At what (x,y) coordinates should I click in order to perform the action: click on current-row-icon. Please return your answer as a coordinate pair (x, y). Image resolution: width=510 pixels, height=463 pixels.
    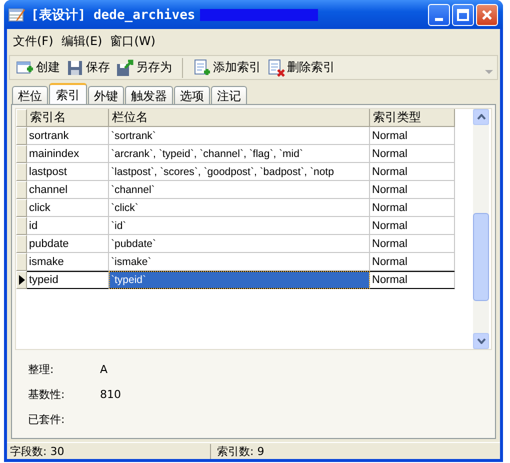
    Looking at the image, I should click on (21, 280).